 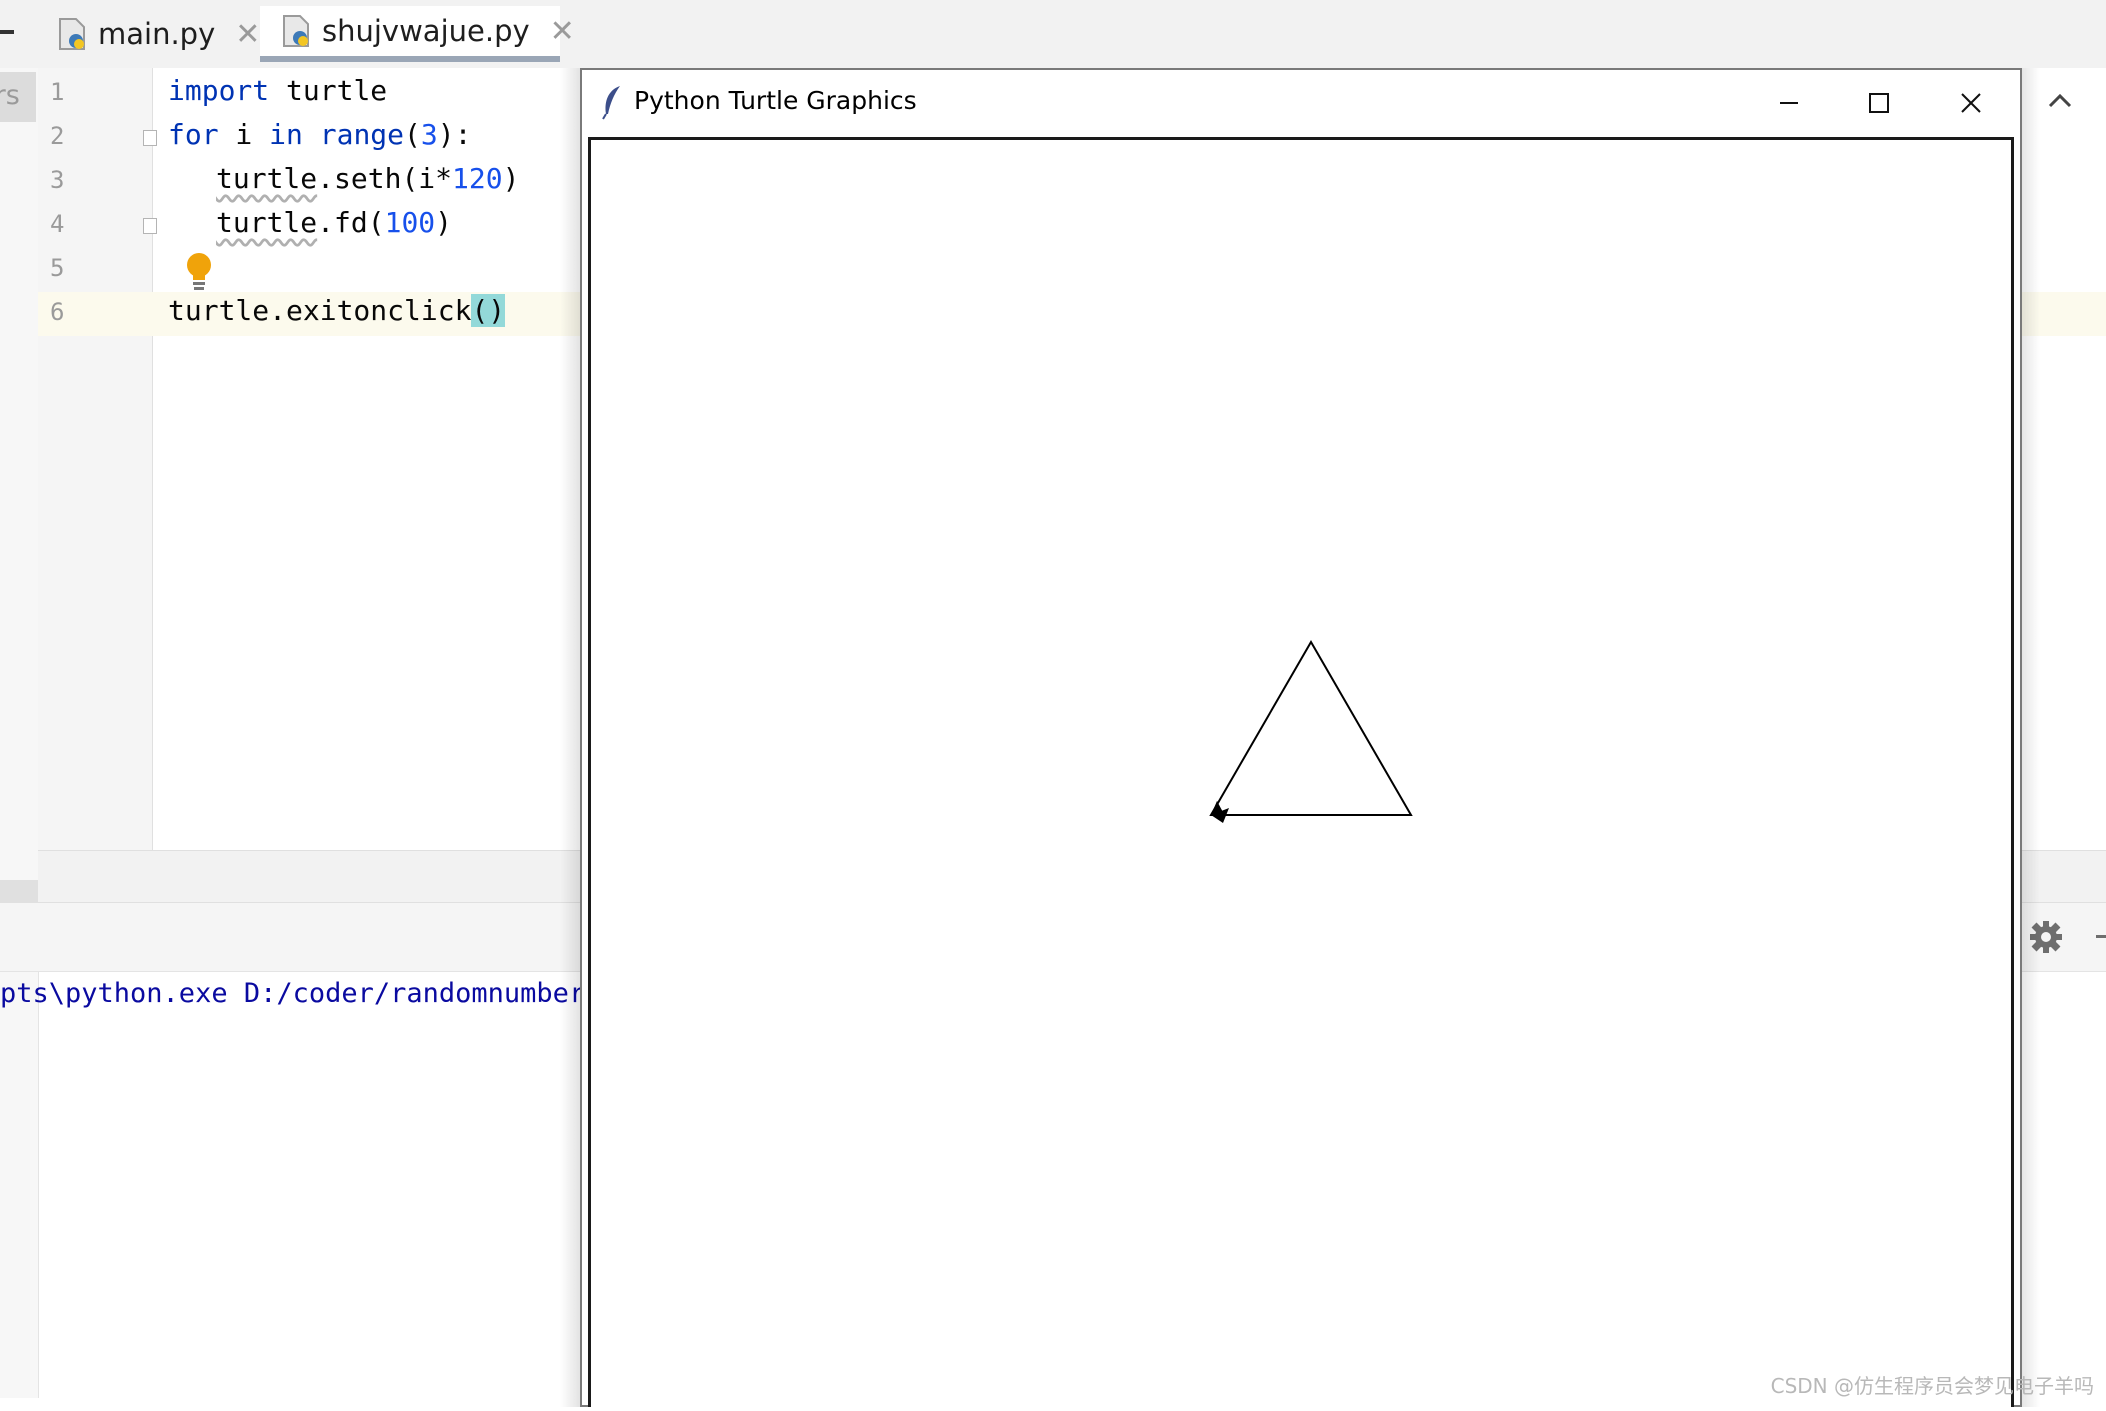 What do you see at coordinates (57, 136) in the screenshot?
I see `line-number: 2` at bounding box center [57, 136].